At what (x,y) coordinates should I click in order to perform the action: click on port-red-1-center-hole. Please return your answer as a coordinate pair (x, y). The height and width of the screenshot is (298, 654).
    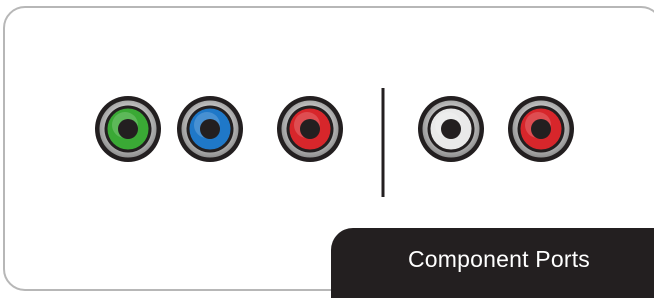
    Looking at the image, I should click on (310, 129).